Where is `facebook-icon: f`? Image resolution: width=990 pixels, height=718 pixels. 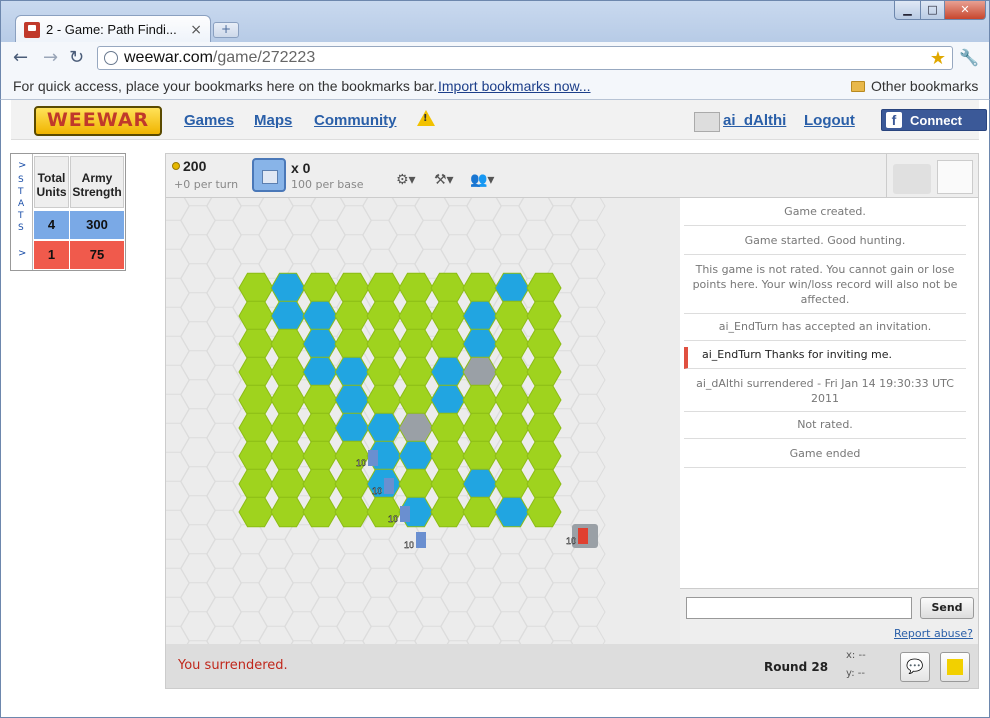 facebook-icon: f is located at coordinates (894, 120).